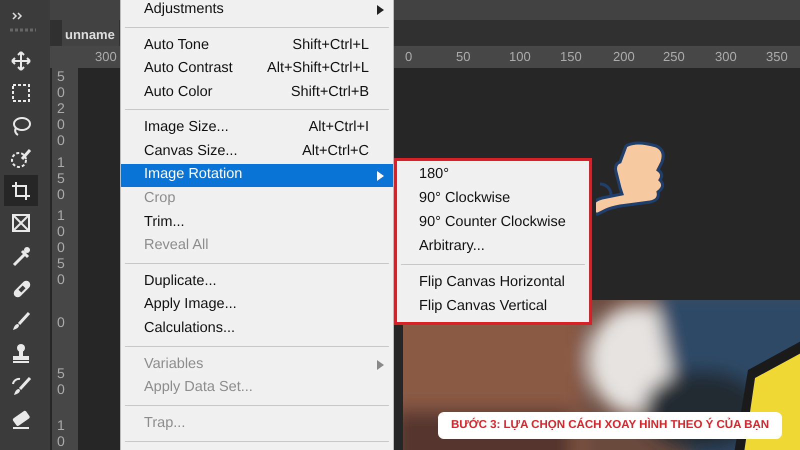  Describe the element at coordinates (184, 9) in the screenshot. I see `menu-item-label: Adjustments` at that location.